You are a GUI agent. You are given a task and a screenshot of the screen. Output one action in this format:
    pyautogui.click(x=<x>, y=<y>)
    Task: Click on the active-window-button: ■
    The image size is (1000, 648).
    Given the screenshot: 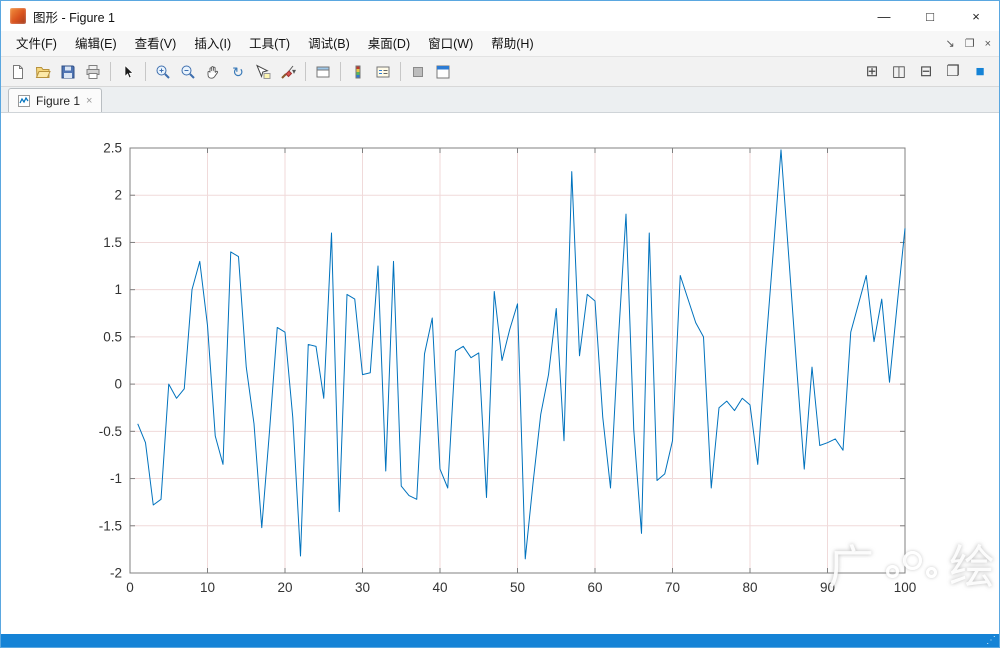 What is the action you would take?
    pyautogui.click(x=980, y=72)
    